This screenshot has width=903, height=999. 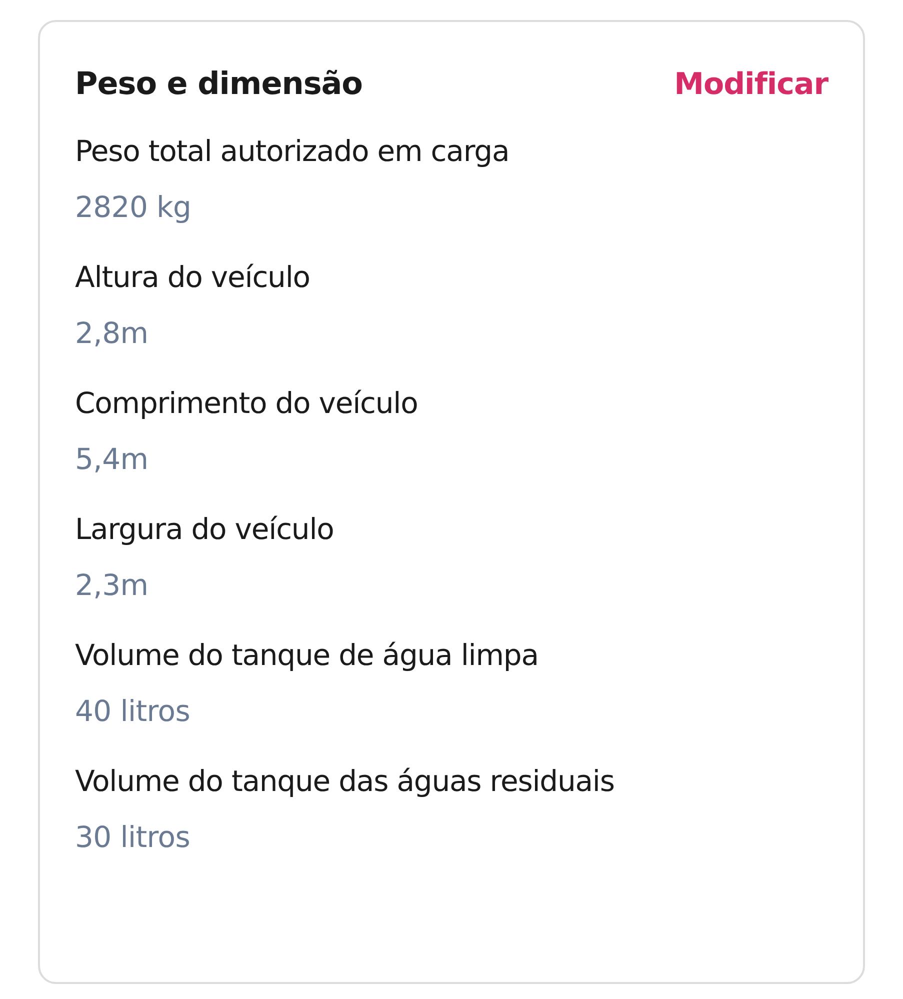 I want to click on spec-label: Altura do veículo, so click(x=193, y=277).